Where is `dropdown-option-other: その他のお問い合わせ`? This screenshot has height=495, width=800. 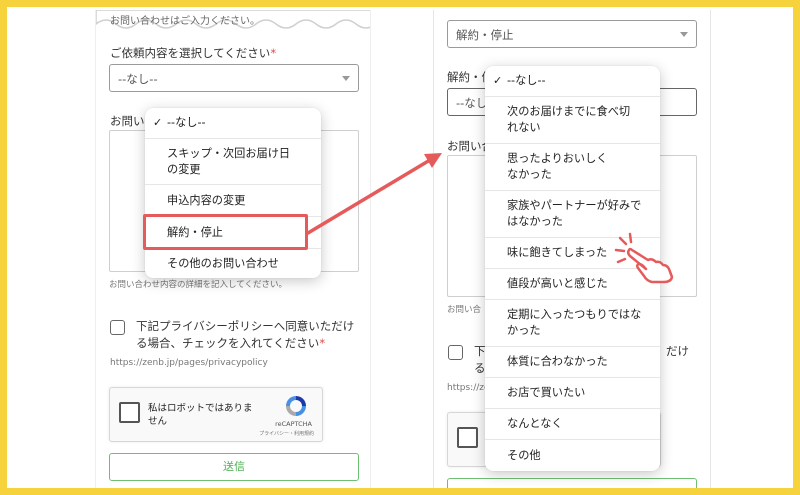
dropdown-option-other: その他のお問い合わせ is located at coordinates (233, 263).